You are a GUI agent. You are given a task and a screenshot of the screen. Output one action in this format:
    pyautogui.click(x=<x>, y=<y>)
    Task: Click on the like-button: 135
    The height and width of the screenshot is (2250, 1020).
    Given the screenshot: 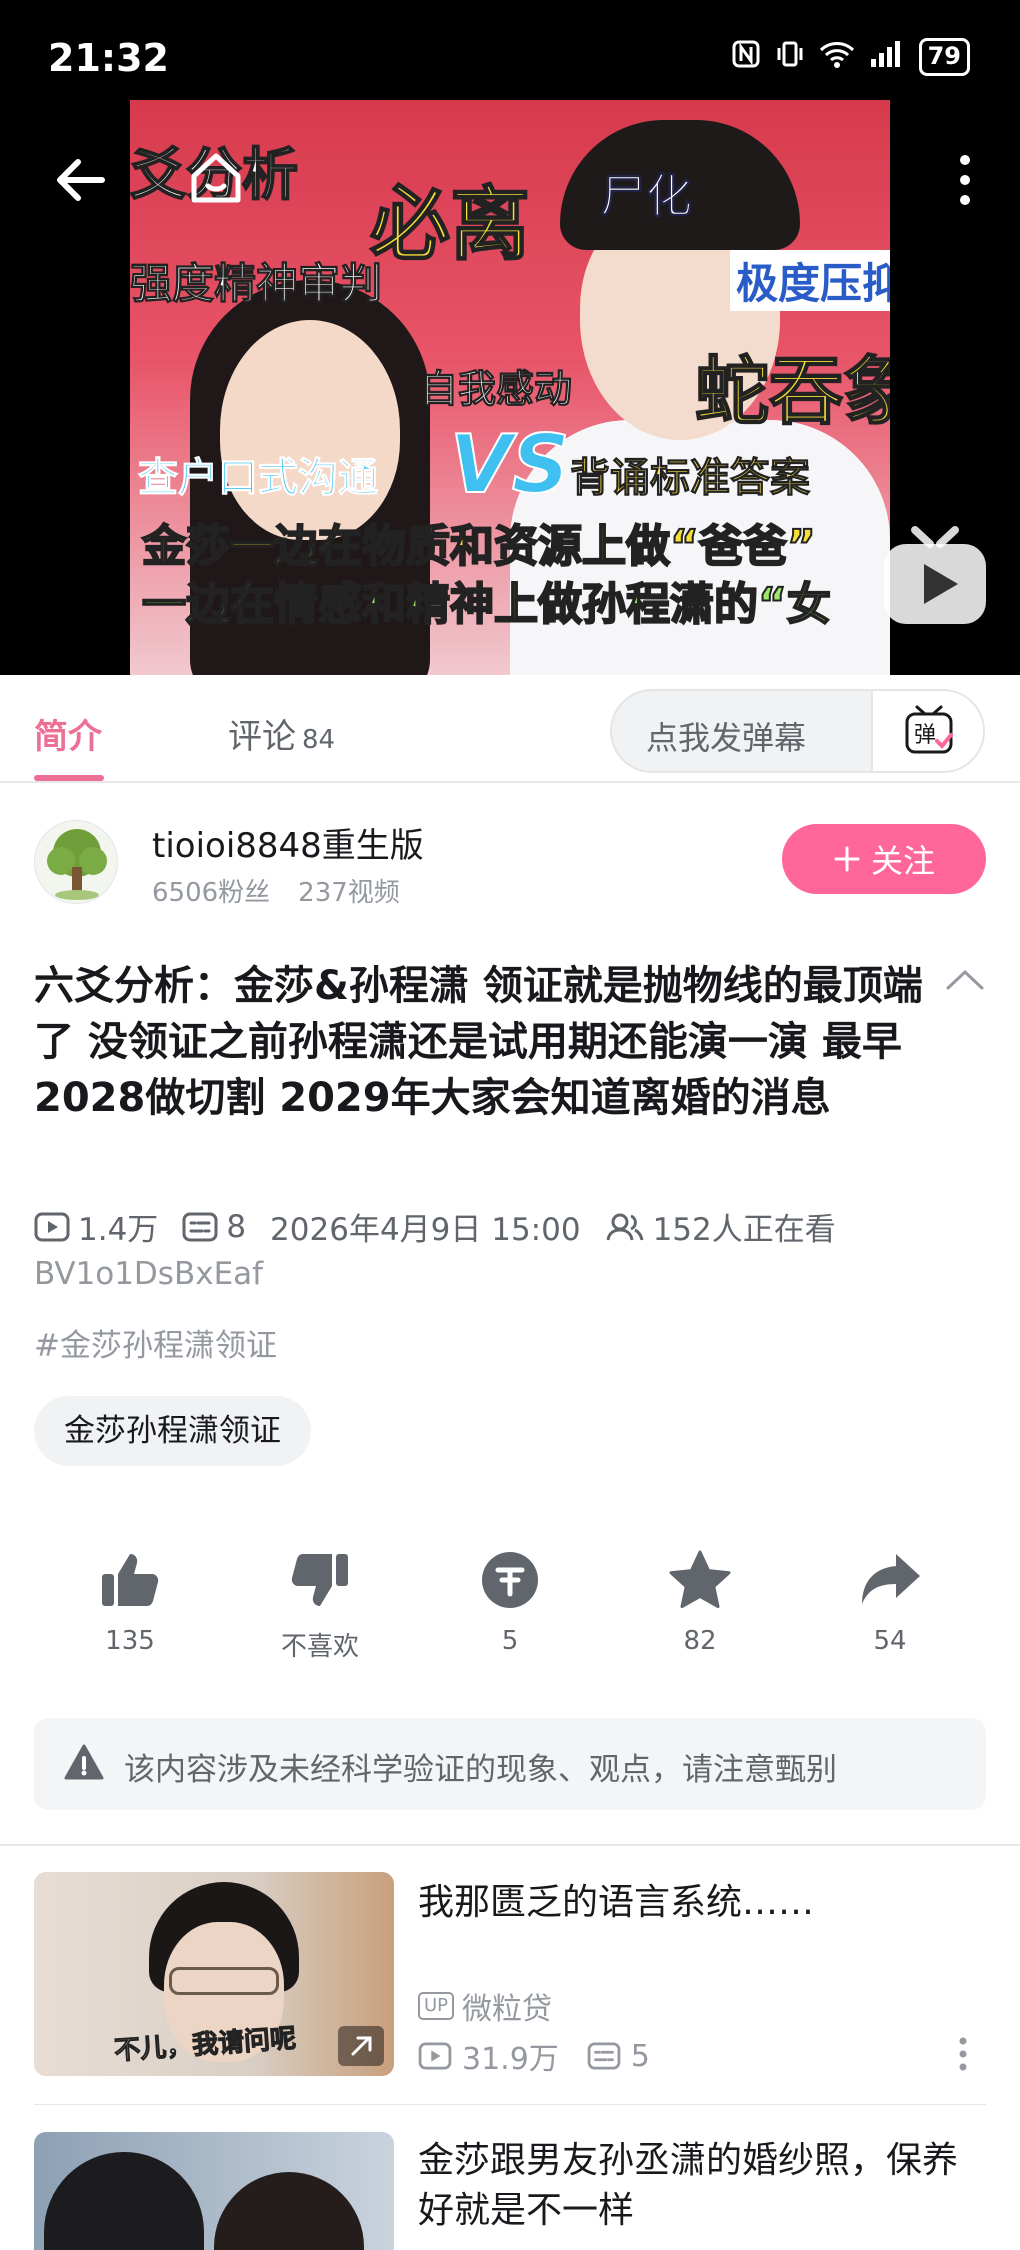 What is the action you would take?
    pyautogui.click(x=130, y=1602)
    